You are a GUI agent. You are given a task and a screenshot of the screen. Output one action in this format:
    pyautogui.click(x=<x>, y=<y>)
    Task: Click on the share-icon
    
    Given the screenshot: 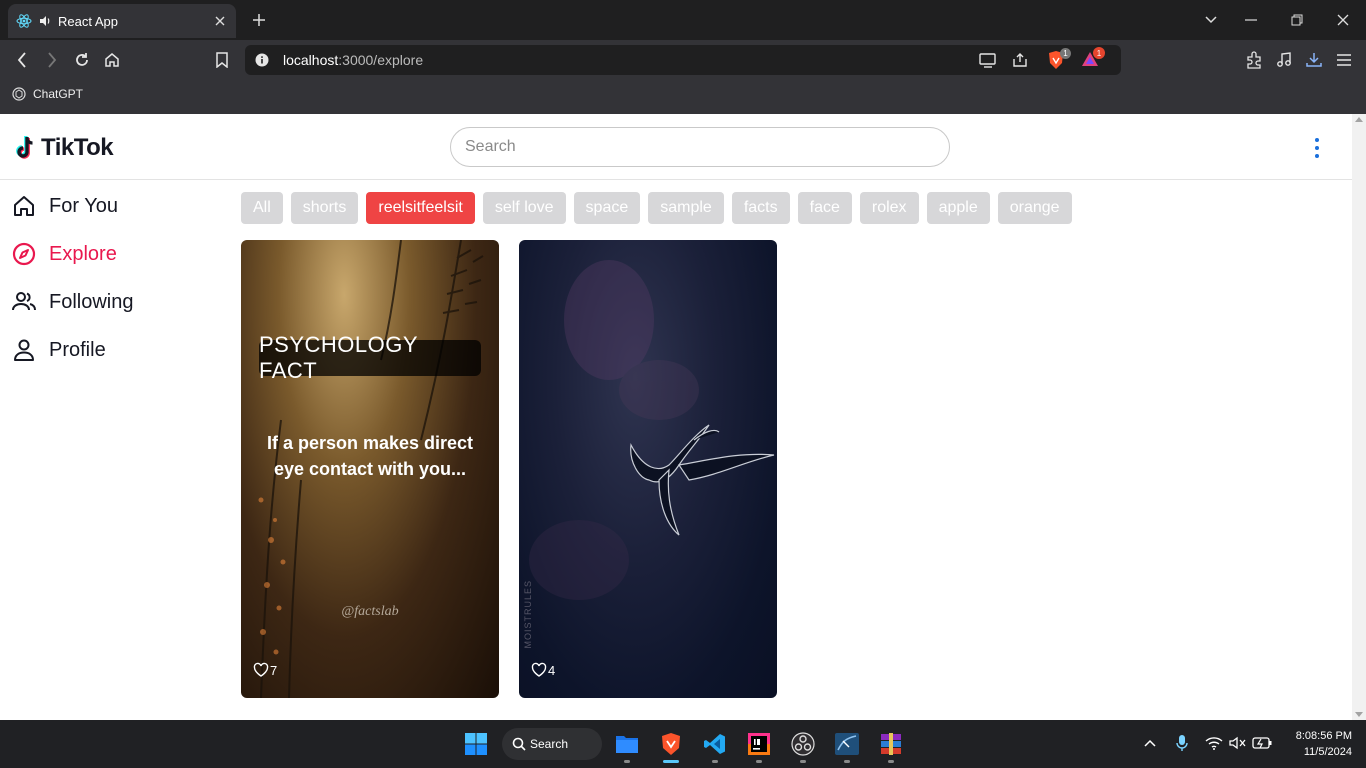 What is the action you would take?
    pyautogui.click(x=1020, y=60)
    